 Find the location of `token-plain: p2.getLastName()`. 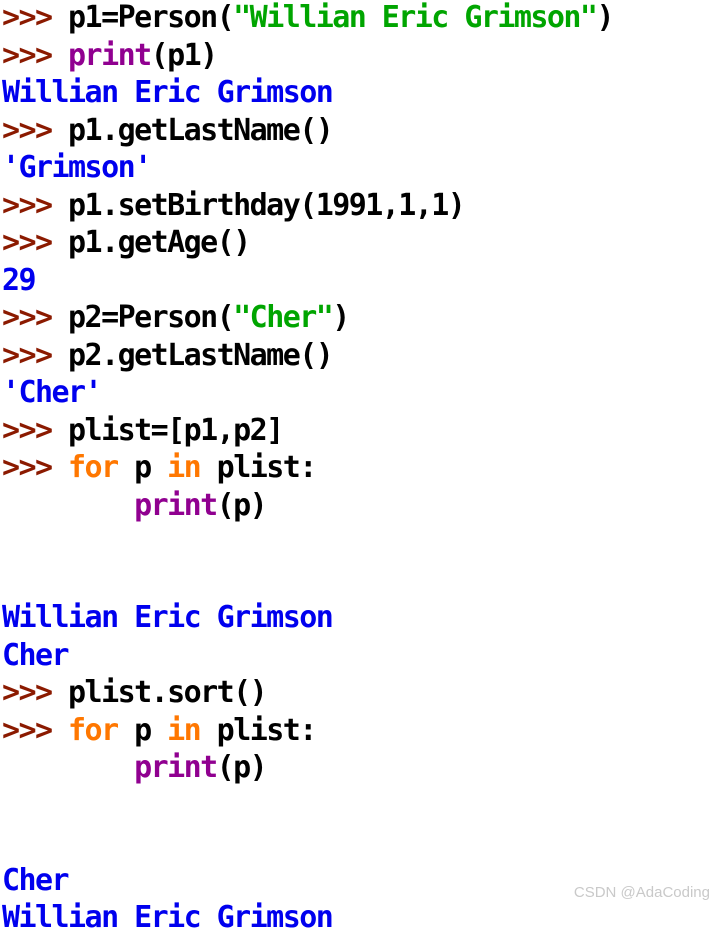

token-plain: p2.getLastName() is located at coordinates (201, 355).